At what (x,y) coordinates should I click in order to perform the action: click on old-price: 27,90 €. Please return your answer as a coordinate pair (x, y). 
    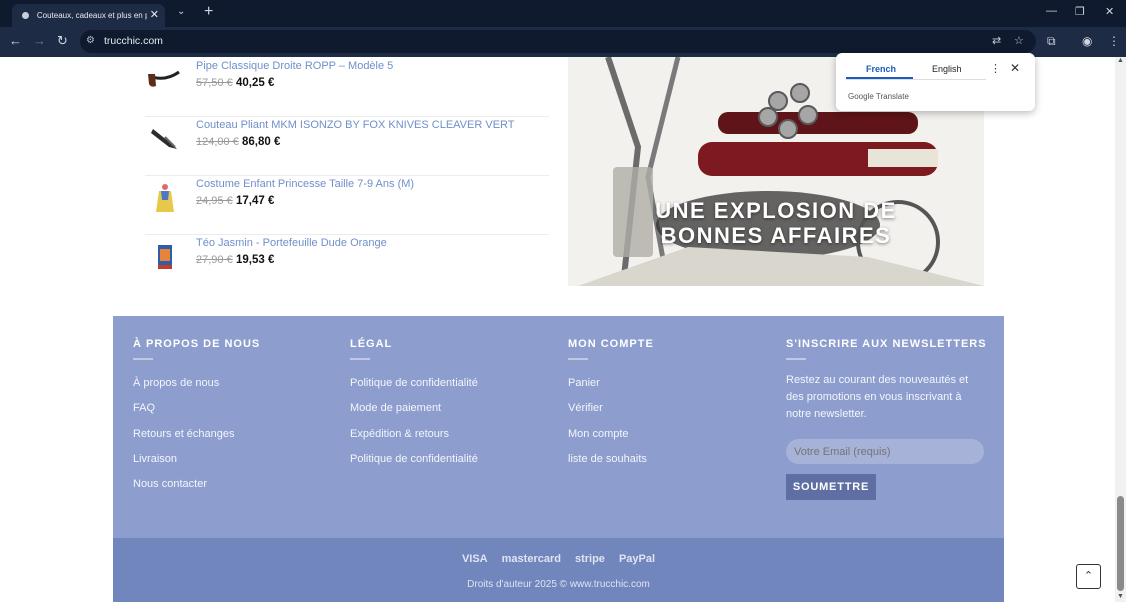
    Looking at the image, I should click on (214, 260).